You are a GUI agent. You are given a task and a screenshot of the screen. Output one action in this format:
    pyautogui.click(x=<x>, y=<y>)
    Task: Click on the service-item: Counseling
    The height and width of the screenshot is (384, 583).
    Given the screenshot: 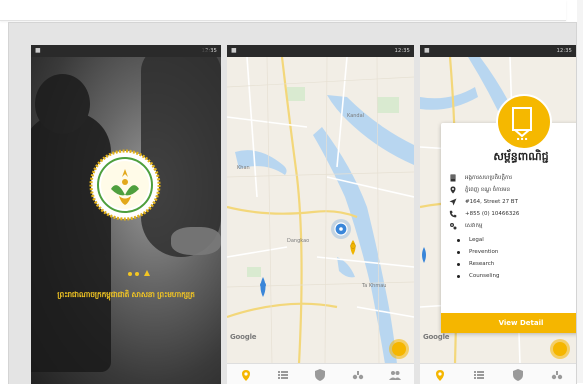 What is the action you would take?
    pyautogui.click(x=478, y=276)
    